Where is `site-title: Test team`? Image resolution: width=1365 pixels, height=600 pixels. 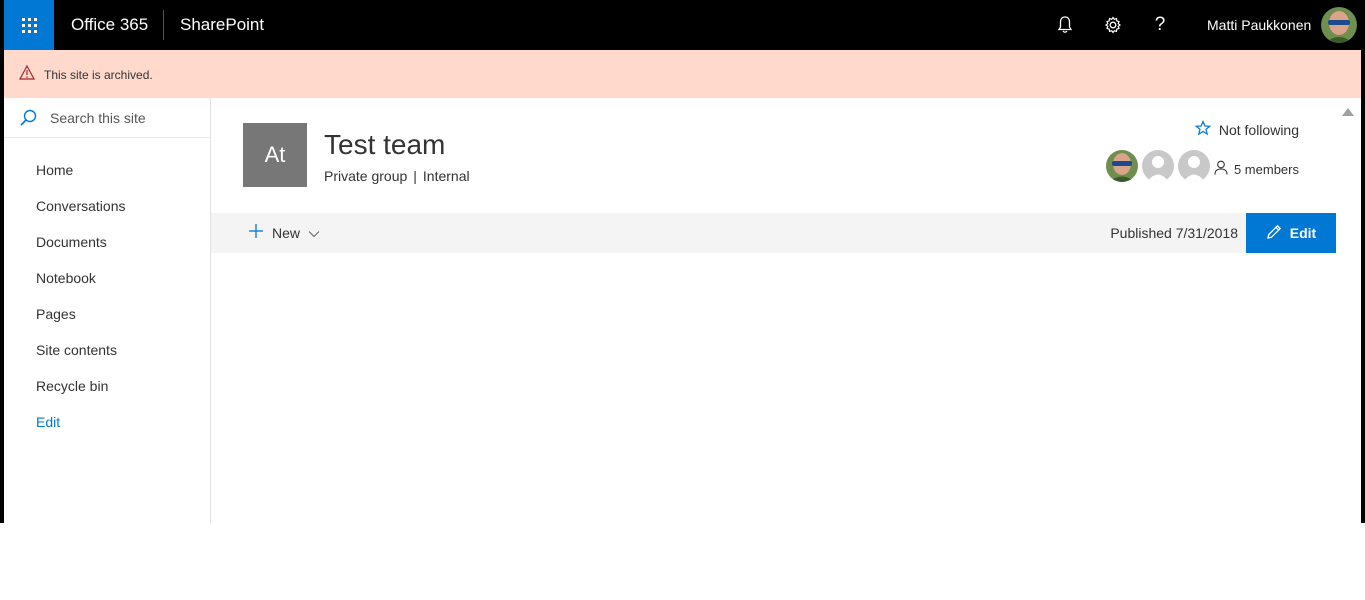
site-title: Test team is located at coordinates (384, 145).